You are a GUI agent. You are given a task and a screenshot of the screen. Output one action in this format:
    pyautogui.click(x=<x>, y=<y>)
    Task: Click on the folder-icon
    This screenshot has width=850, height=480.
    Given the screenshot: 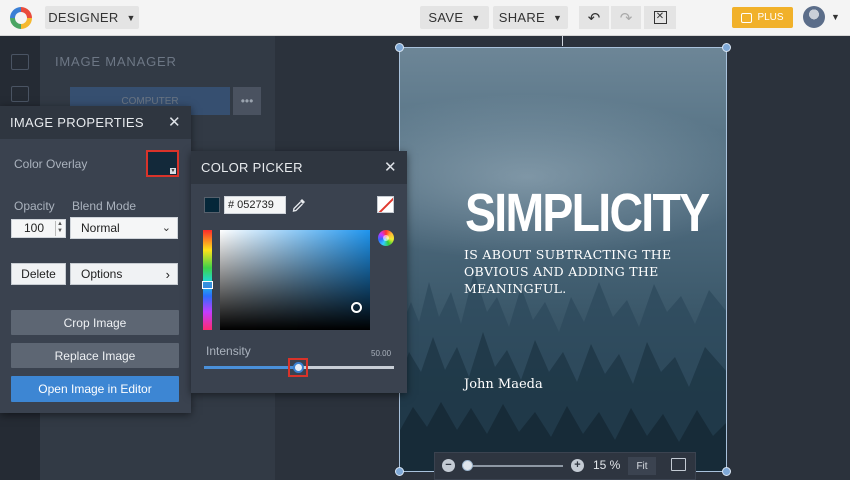 What is the action you would take?
    pyautogui.click(x=20, y=94)
    